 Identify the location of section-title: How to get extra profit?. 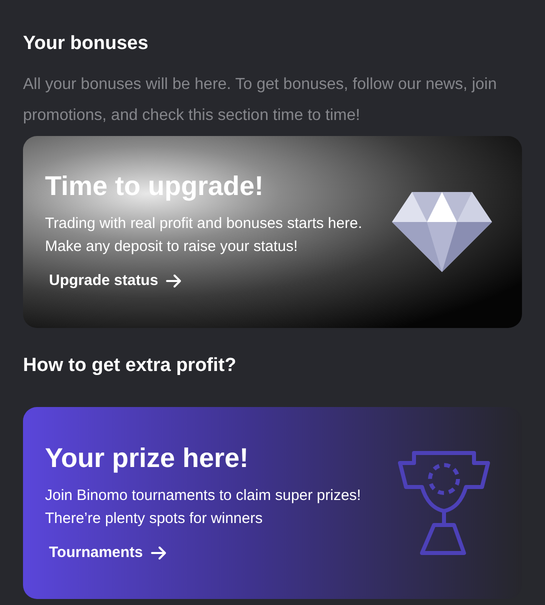
(130, 366).